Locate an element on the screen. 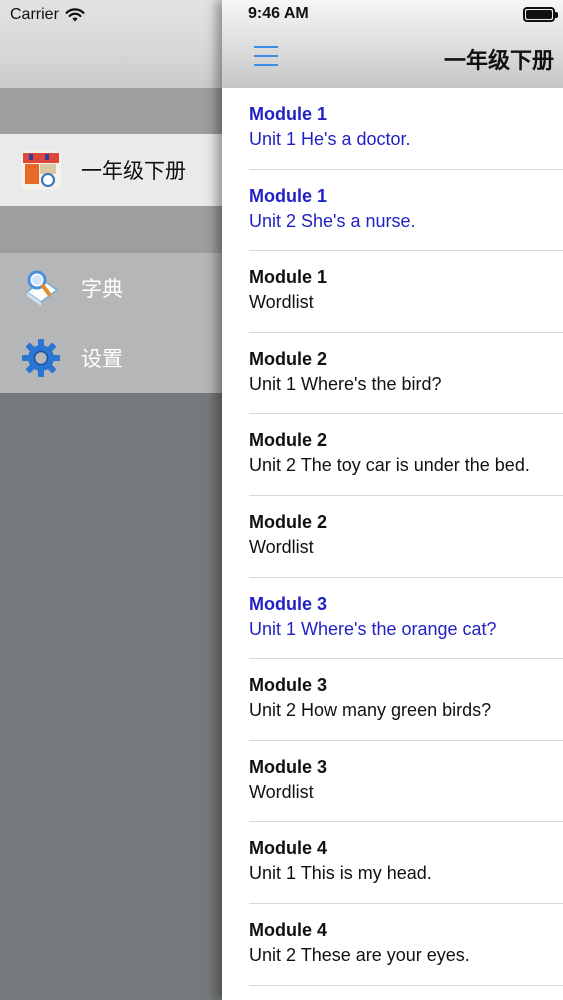 This screenshot has height=1000, width=563. lesson-unit: Unit 2 The toy car is under the bed. is located at coordinates (389, 465).